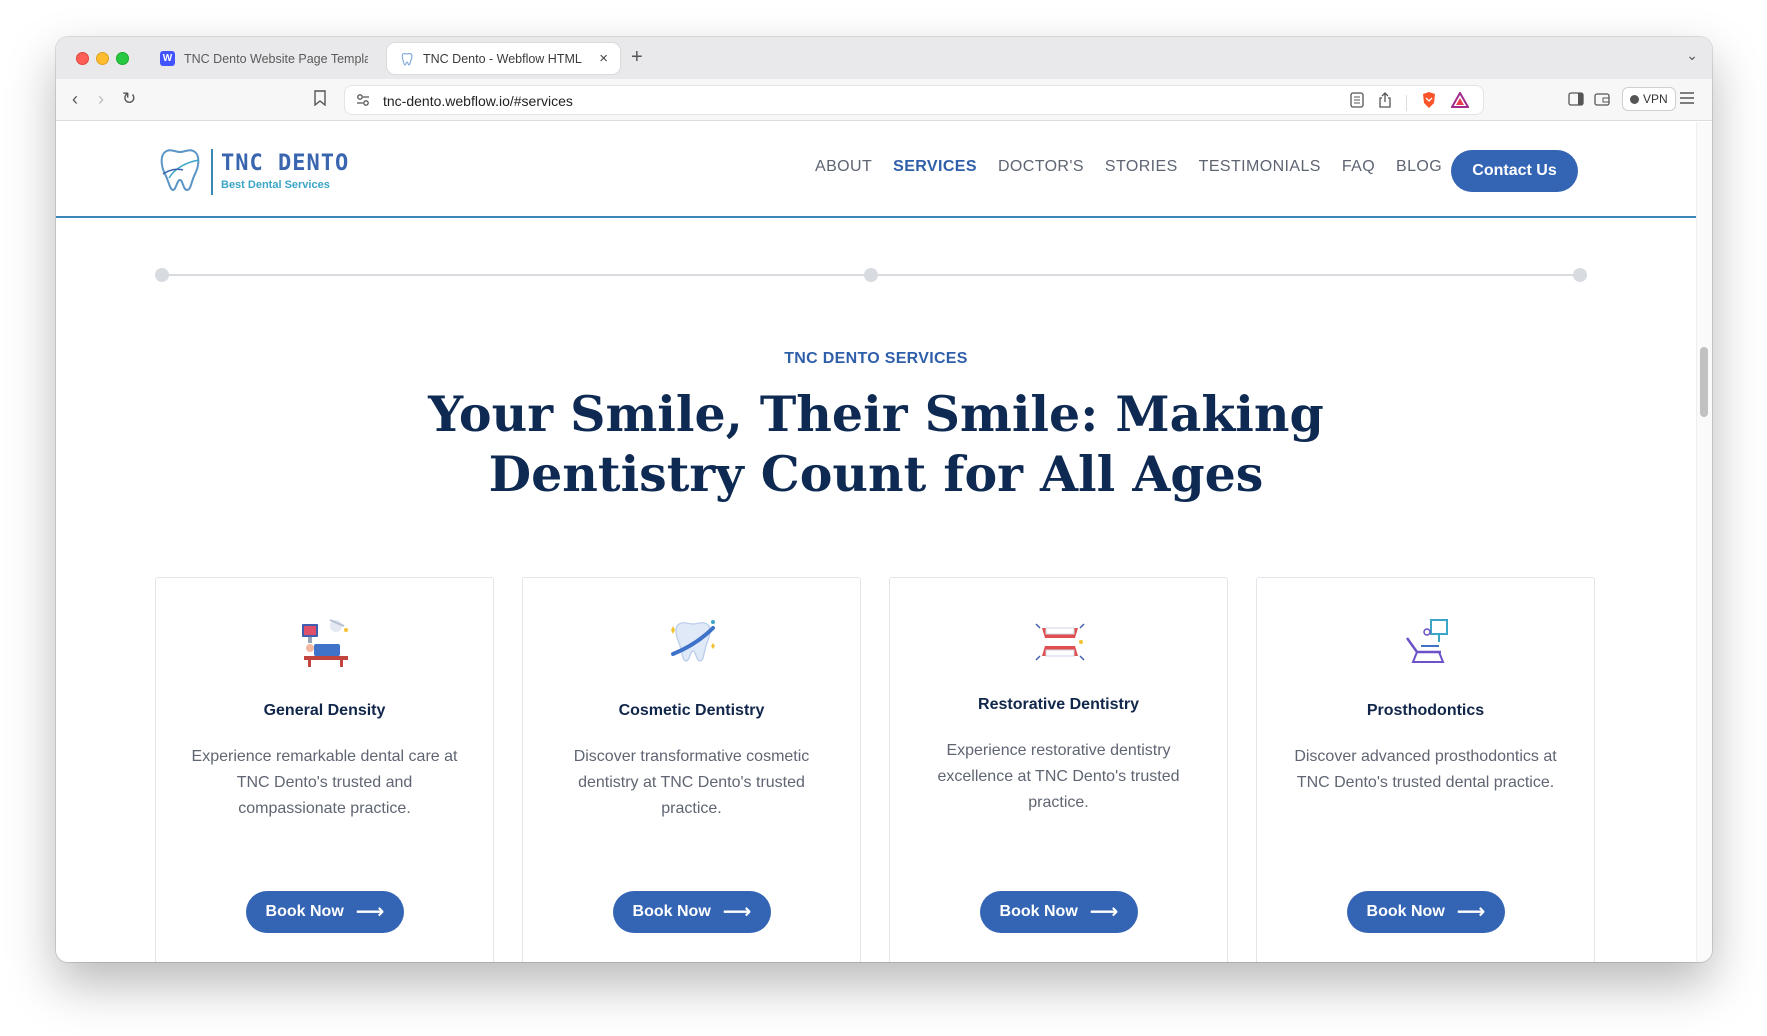  What do you see at coordinates (122, 58) in the screenshot?
I see `zoom-window-button` at bounding box center [122, 58].